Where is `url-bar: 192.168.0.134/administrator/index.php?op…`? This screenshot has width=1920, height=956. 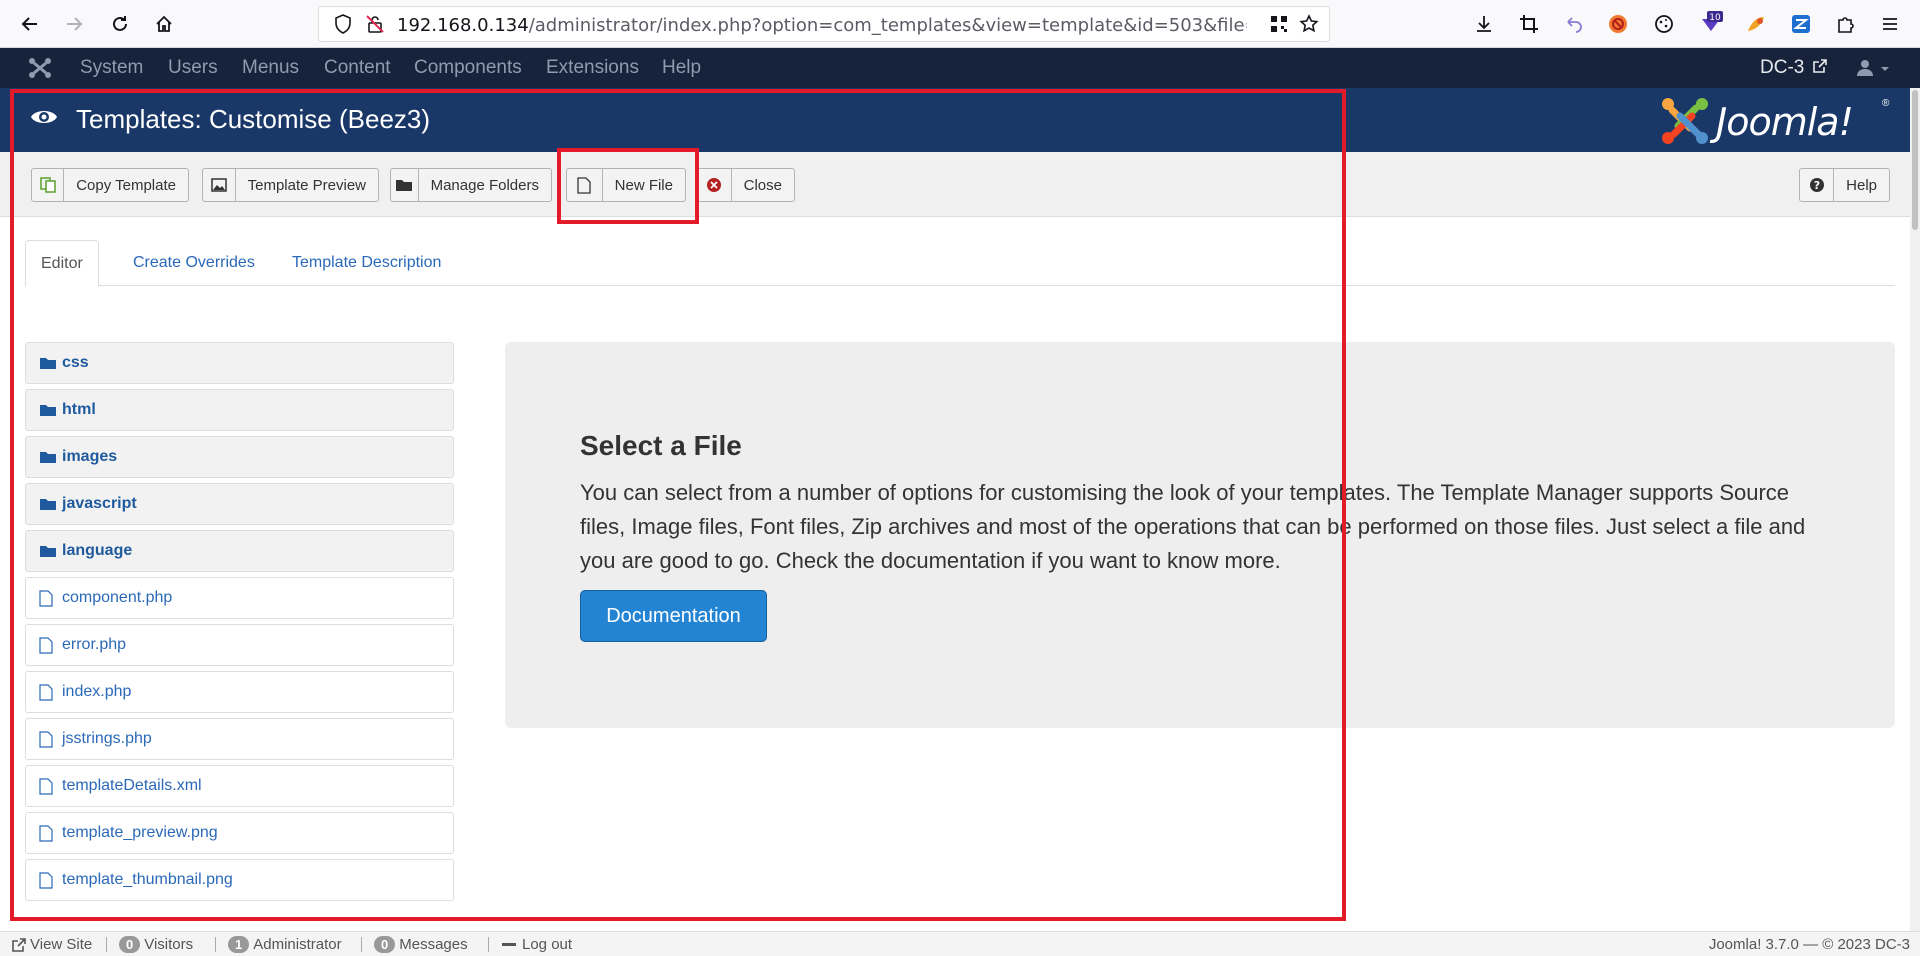
url-bar: 192.168.0.134/administrator/index.php?op… is located at coordinates (824, 24).